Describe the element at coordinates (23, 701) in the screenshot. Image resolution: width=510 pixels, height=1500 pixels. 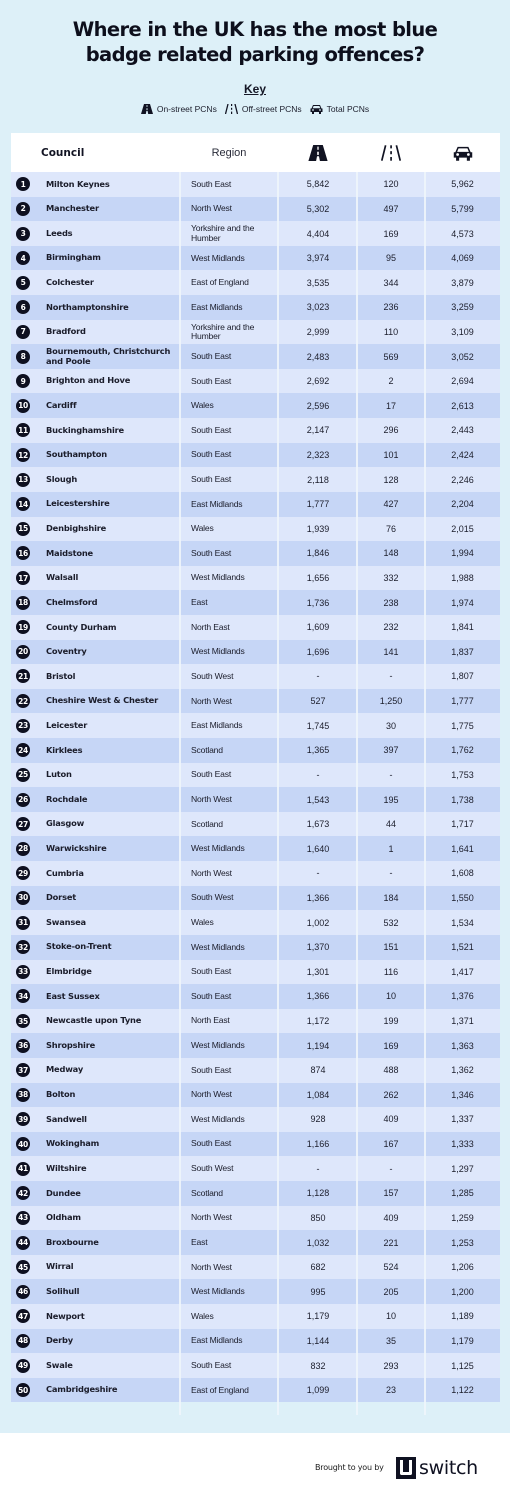
I see `rank-badge: 22` at that location.